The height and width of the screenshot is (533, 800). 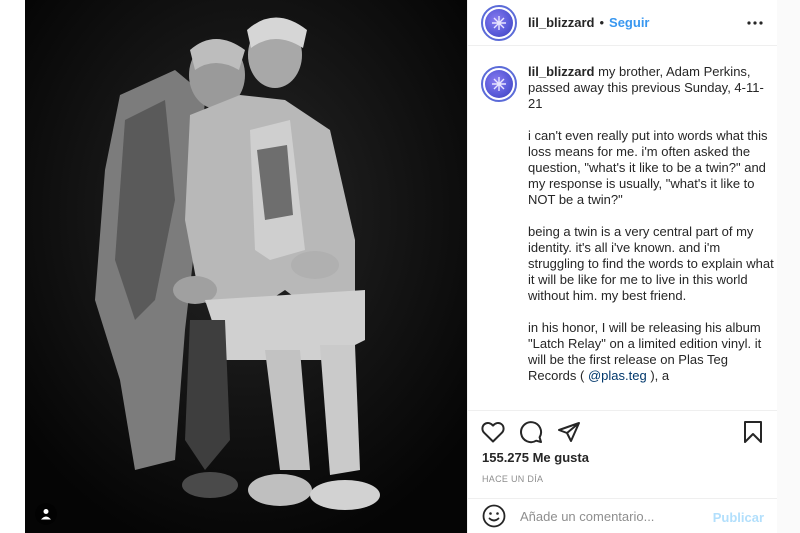 I want to click on bookmark-icon, so click(x=753, y=432).